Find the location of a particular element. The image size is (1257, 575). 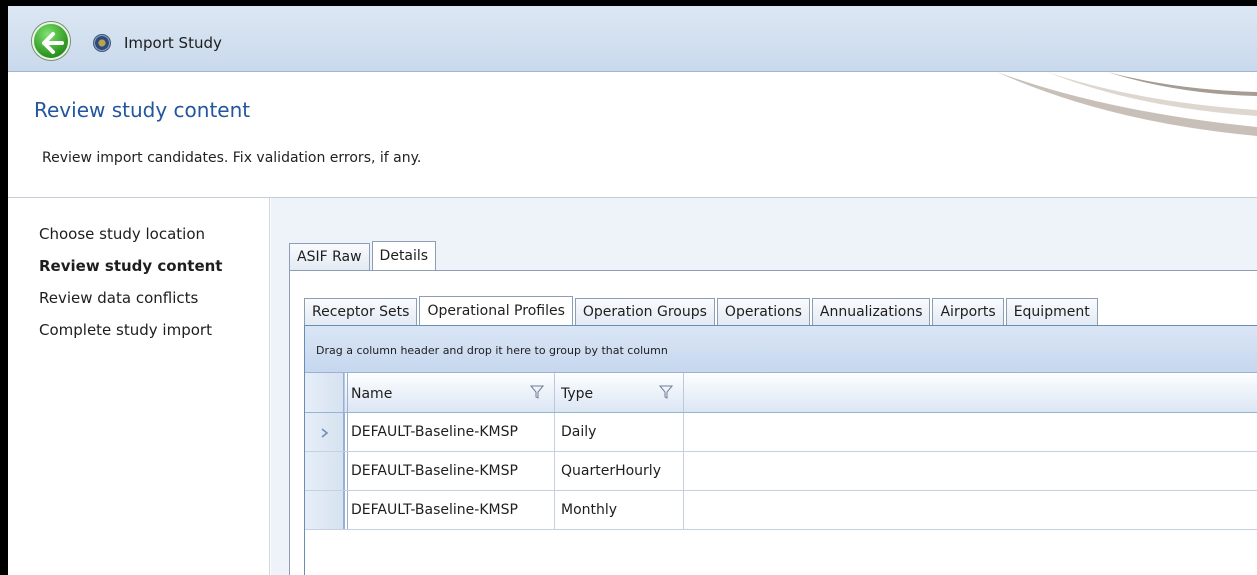

cell-type: Daily is located at coordinates (619, 432).